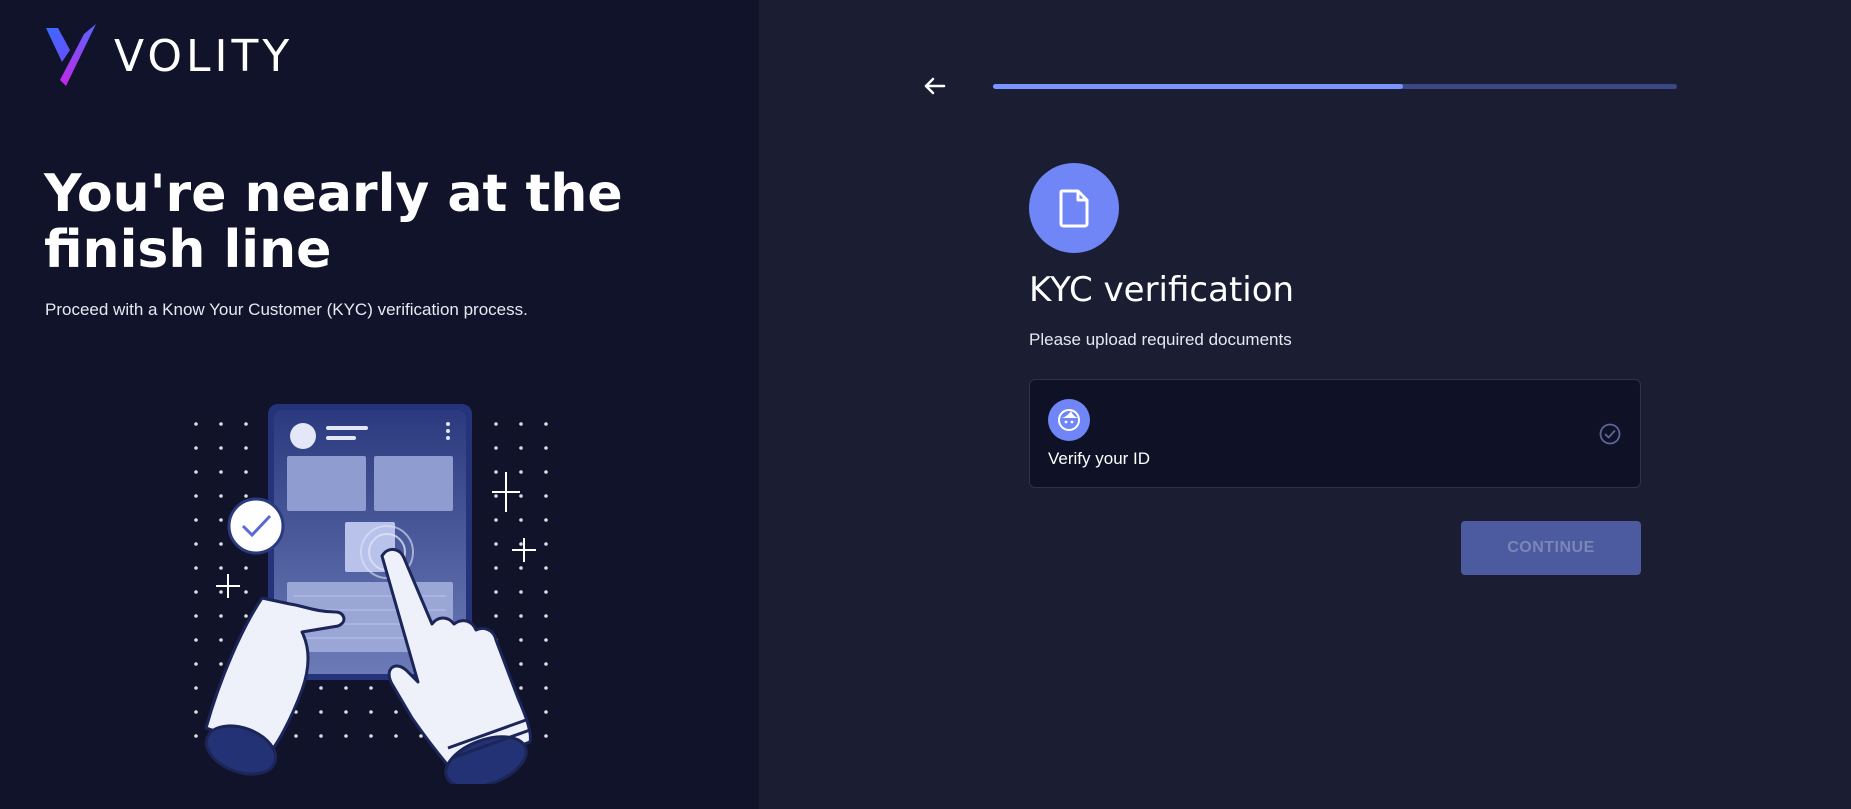 The width and height of the screenshot is (1851, 809). What do you see at coordinates (333, 222) in the screenshot?
I see `page-headline: You're nearly at the finish line` at bounding box center [333, 222].